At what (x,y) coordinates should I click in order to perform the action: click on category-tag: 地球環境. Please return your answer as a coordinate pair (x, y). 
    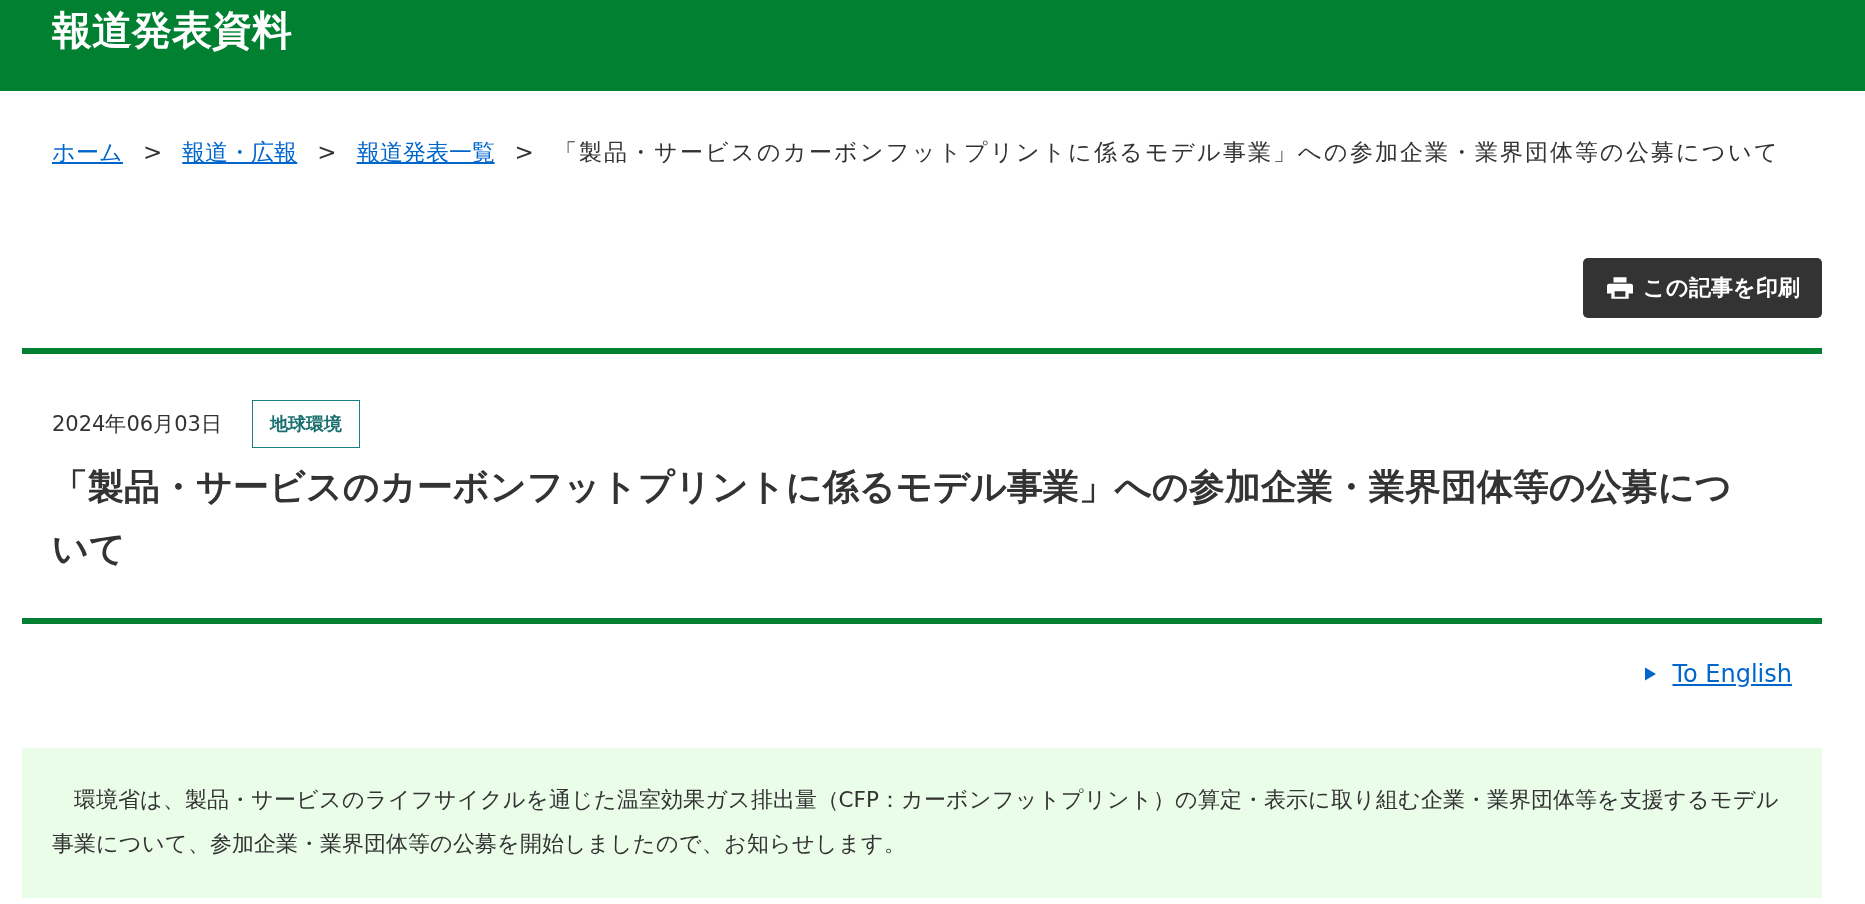
    Looking at the image, I should click on (305, 423).